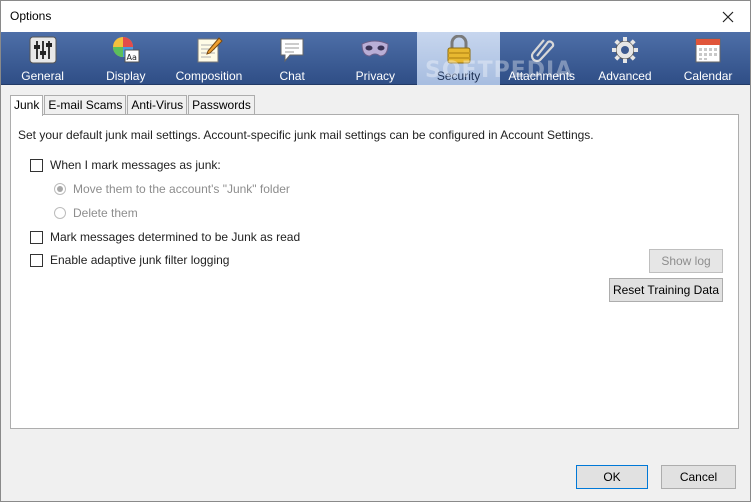 The width and height of the screenshot is (751, 502). What do you see at coordinates (625, 50) in the screenshot?
I see `gear-icon` at bounding box center [625, 50].